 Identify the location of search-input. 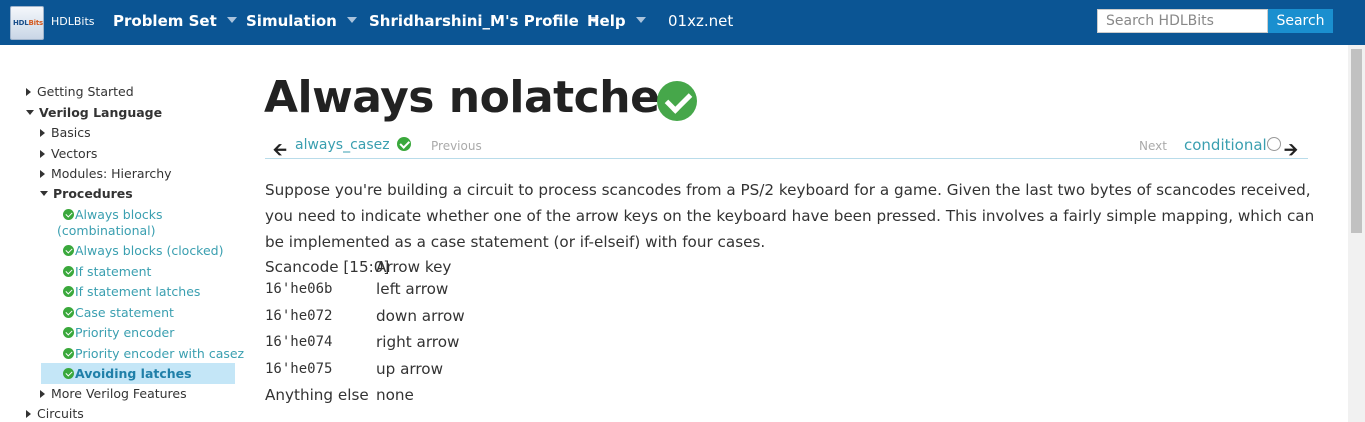
(1182, 21).